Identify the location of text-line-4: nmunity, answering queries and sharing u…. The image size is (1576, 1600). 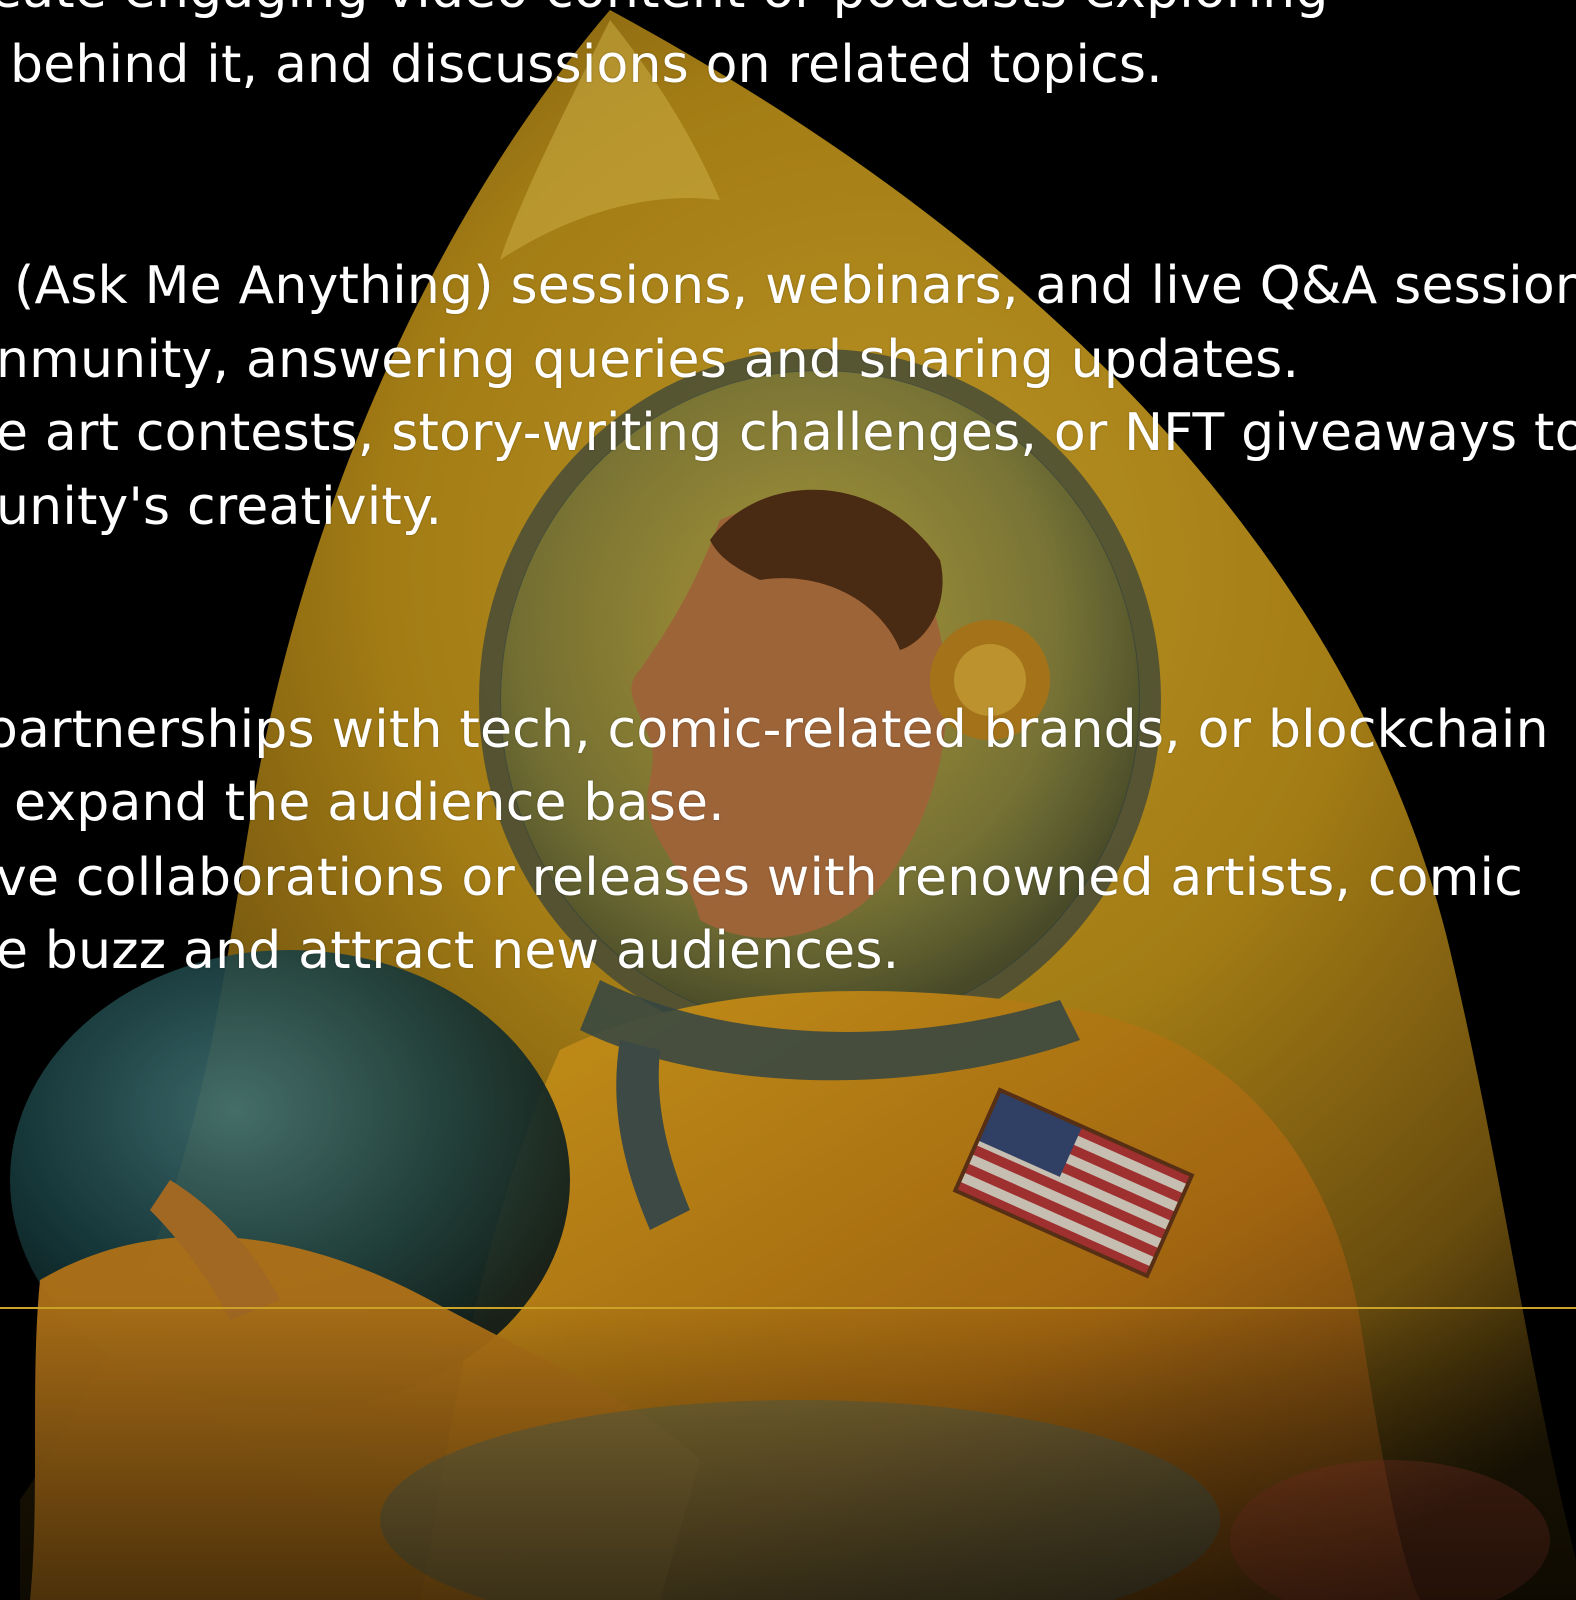
(650, 360).